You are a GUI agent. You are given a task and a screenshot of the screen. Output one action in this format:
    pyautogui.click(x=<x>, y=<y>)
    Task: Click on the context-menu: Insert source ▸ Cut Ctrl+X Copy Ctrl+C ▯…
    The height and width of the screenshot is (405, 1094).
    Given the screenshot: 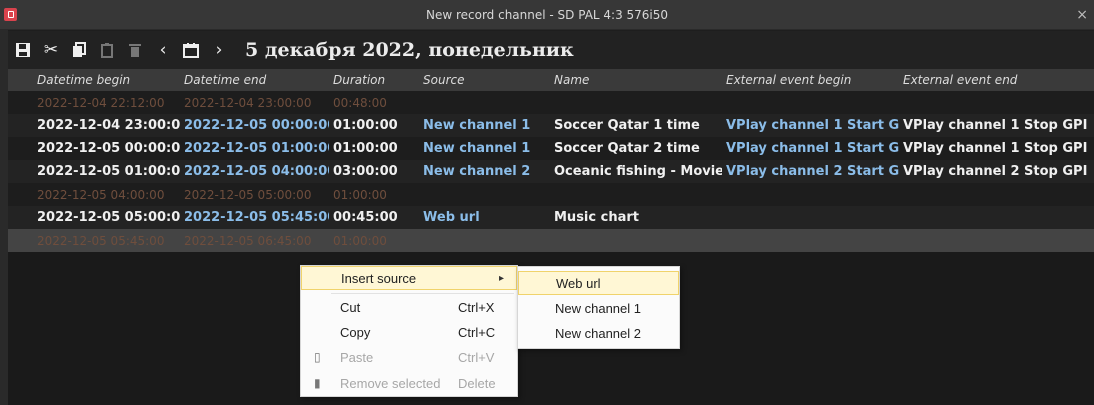 What is the action you would take?
    pyautogui.click(x=409, y=331)
    